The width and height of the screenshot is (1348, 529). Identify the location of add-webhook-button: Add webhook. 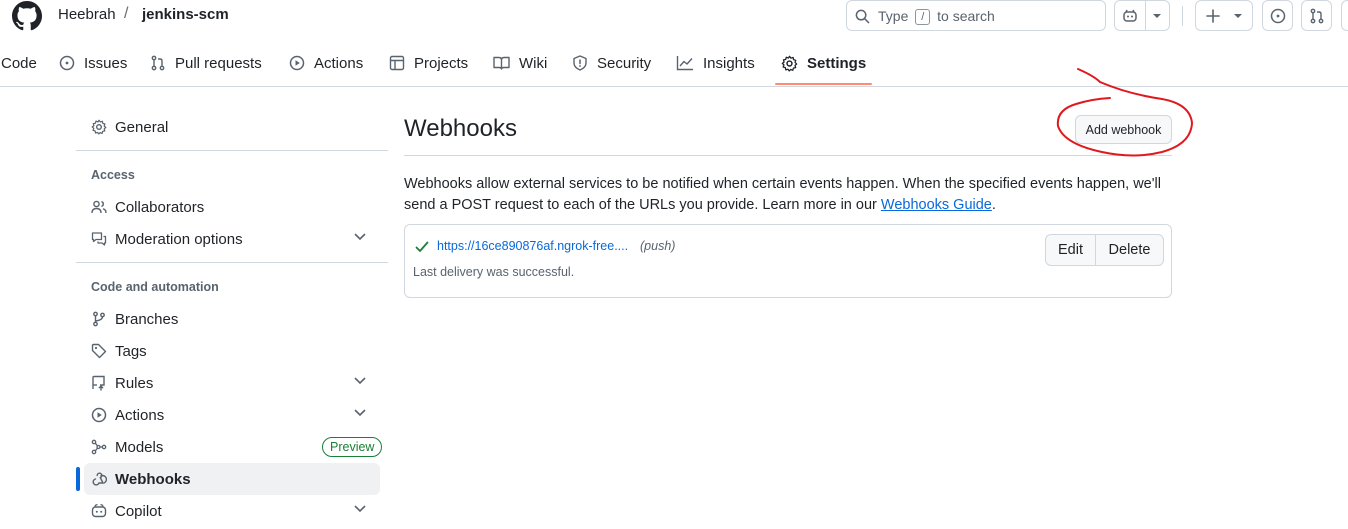
(1123, 129).